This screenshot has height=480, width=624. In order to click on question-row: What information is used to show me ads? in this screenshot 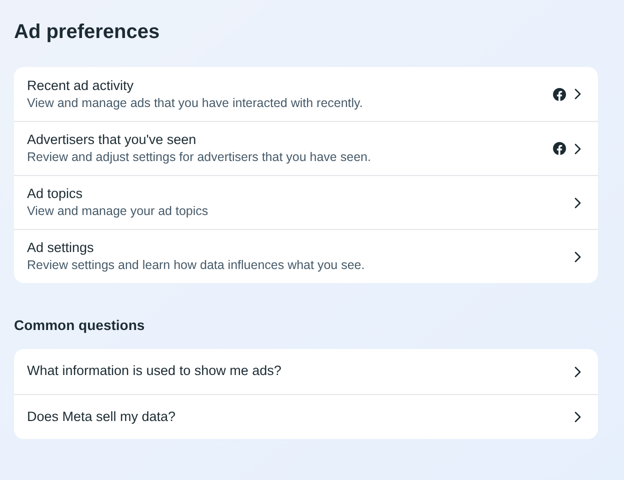, I will do `click(306, 371)`.